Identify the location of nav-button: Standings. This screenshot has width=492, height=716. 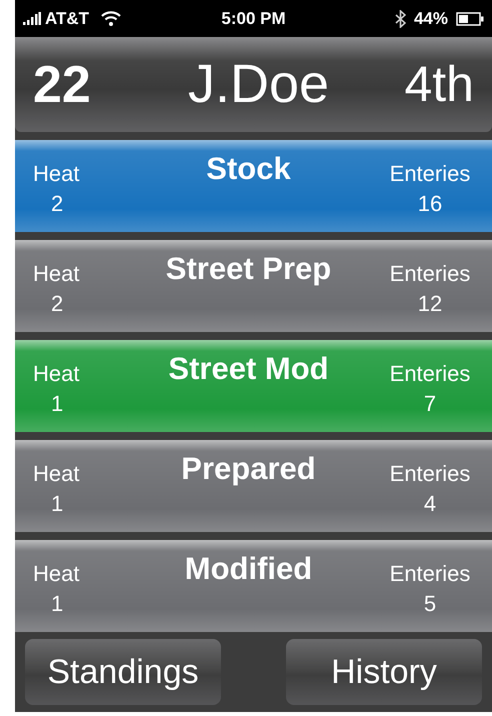
(123, 672).